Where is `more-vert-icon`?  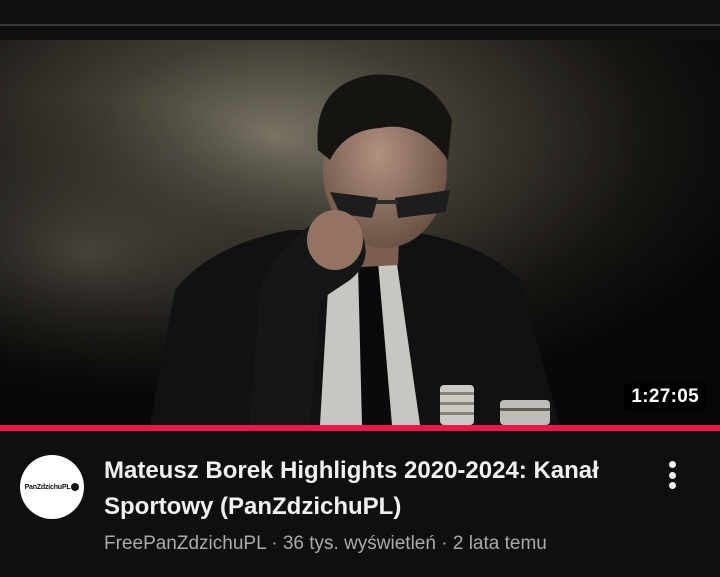 more-vert-icon is located at coordinates (672, 475).